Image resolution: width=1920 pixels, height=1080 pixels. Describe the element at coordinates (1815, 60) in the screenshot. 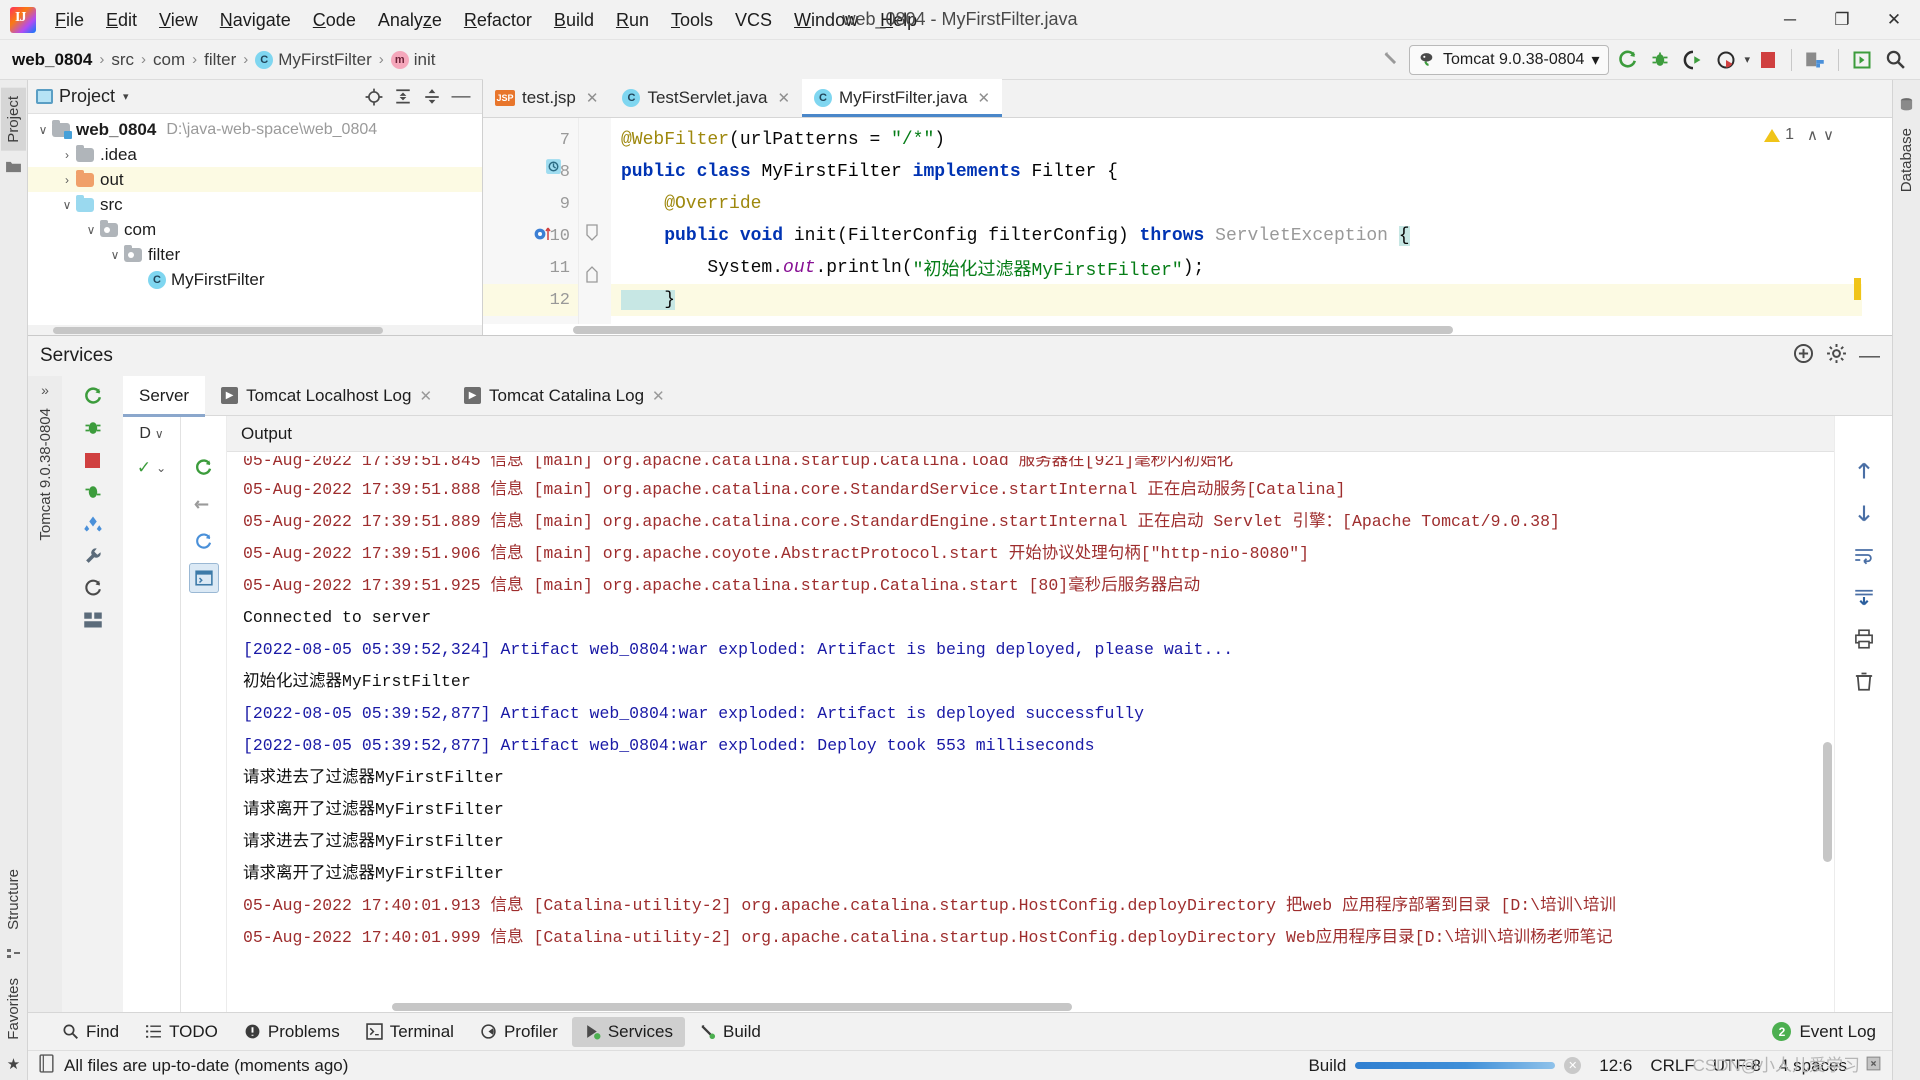

I see `update-application-icon` at that location.